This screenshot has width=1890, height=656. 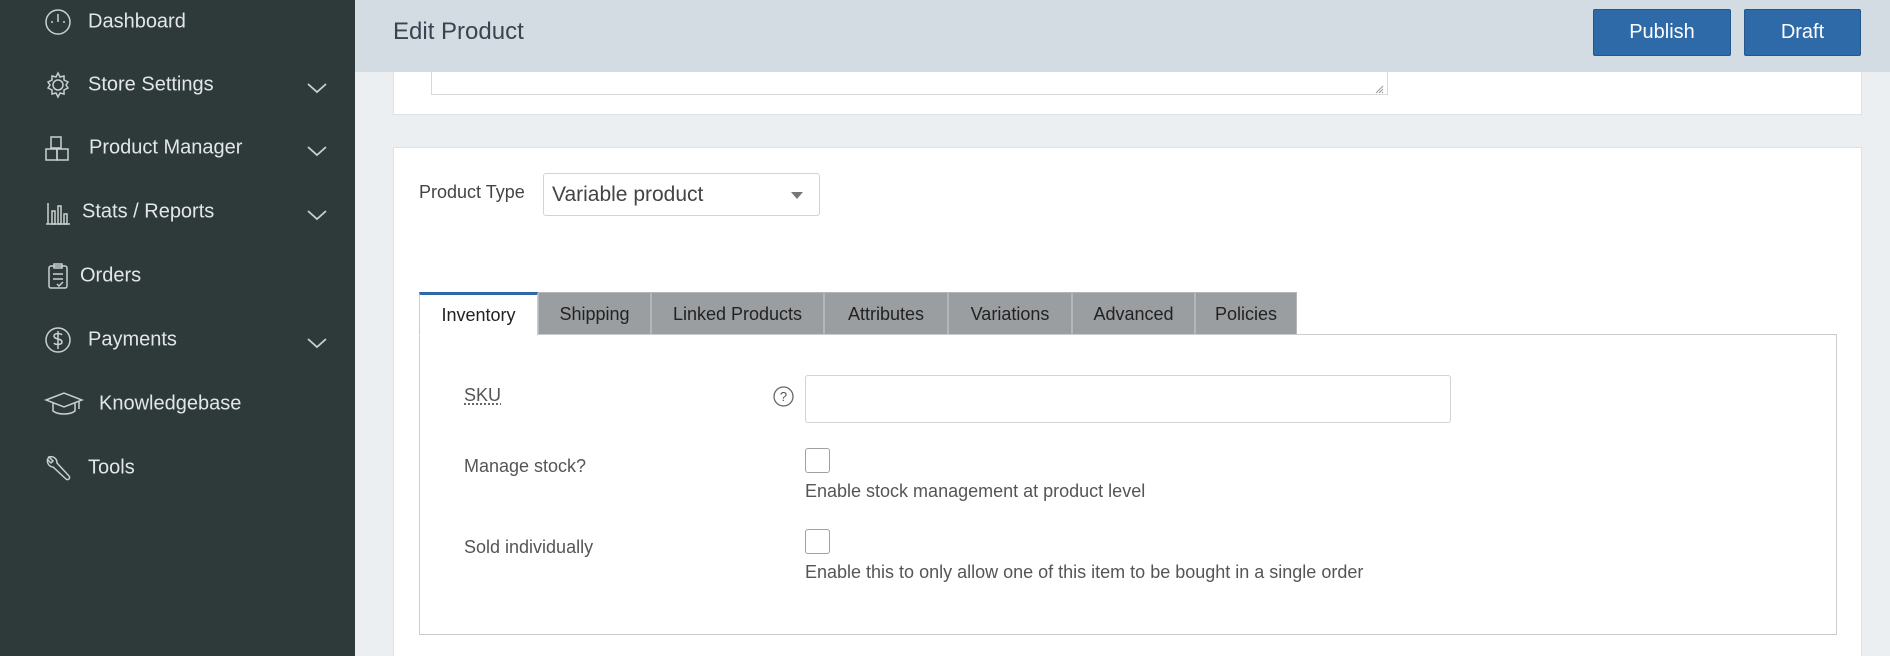 What do you see at coordinates (458, 32) in the screenshot?
I see `page-title: Edit Product` at bounding box center [458, 32].